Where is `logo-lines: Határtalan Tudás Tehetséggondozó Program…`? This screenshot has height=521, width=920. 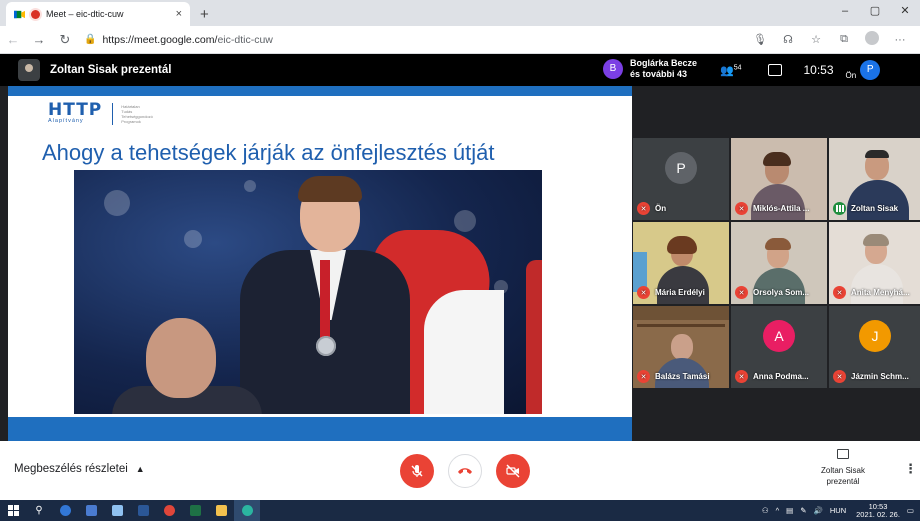
logo-lines: Határtalan Tudás Tehetséggondozó Program… is located at coordinates (137, 114).